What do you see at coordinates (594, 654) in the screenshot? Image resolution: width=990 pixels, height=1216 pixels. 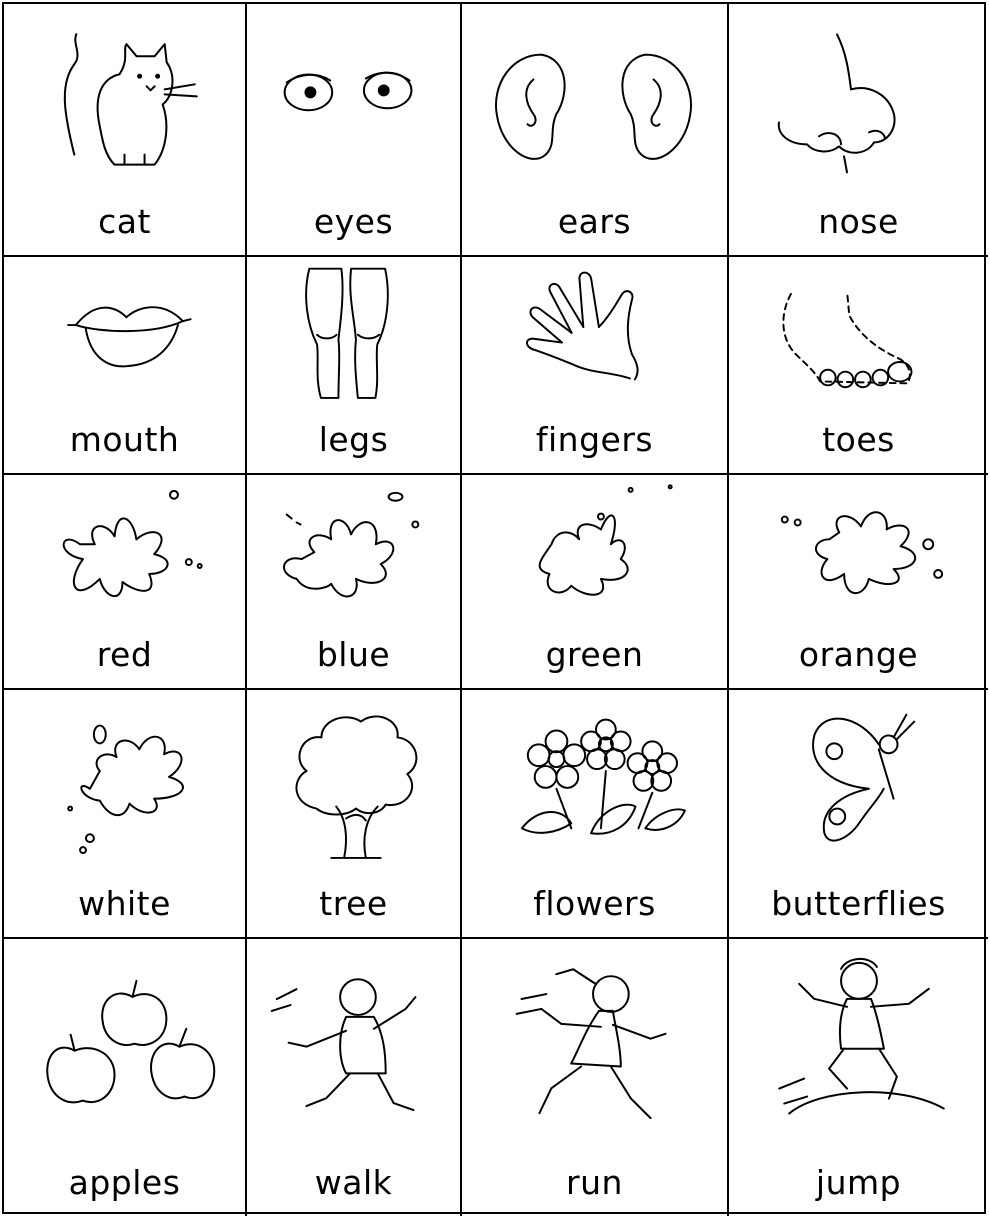 I see `card-word: green` at bounding box center [594, 654].